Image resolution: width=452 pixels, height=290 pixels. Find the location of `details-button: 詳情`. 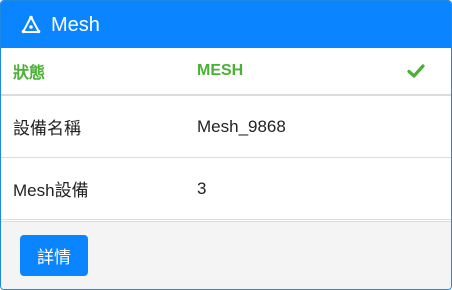

details-button: 詳情 is located at coordinates (54, 255).